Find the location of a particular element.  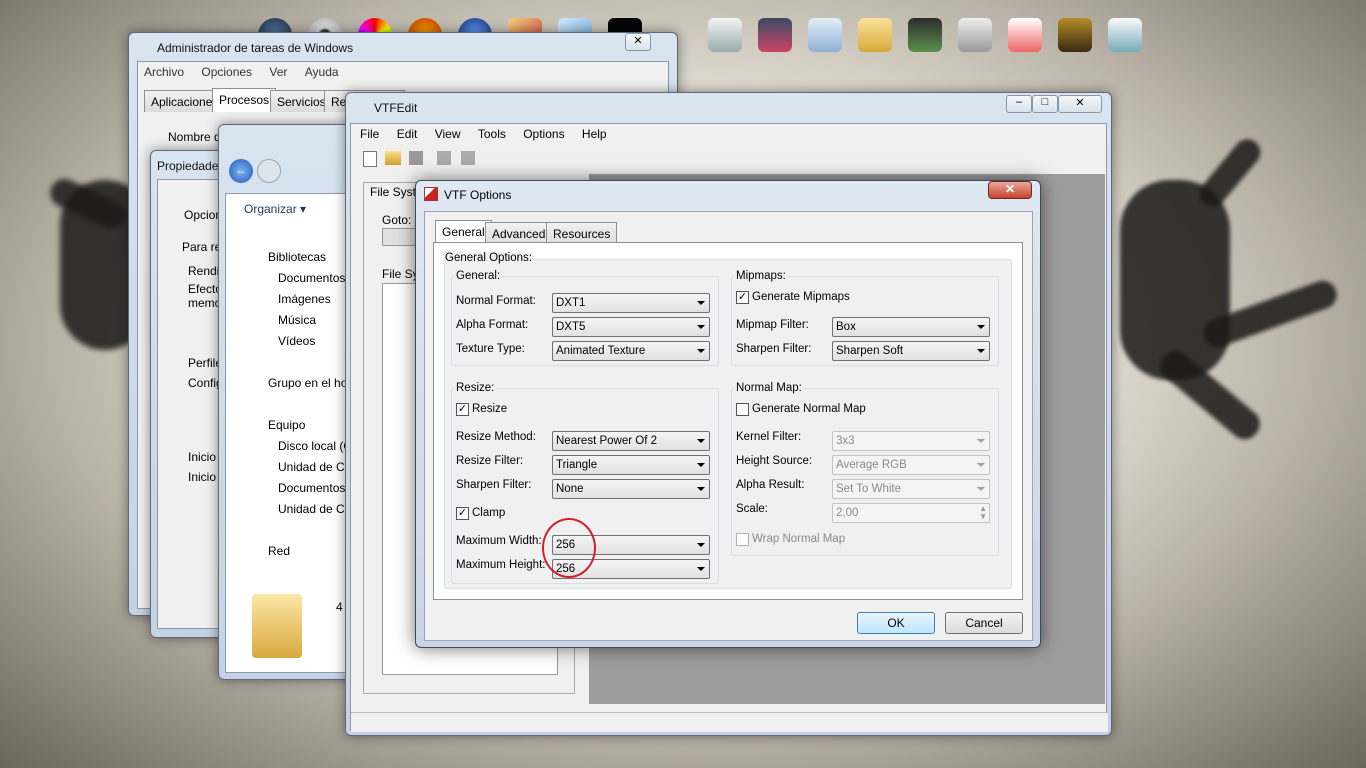

terminal-icon is located at coordinates (925, 35).